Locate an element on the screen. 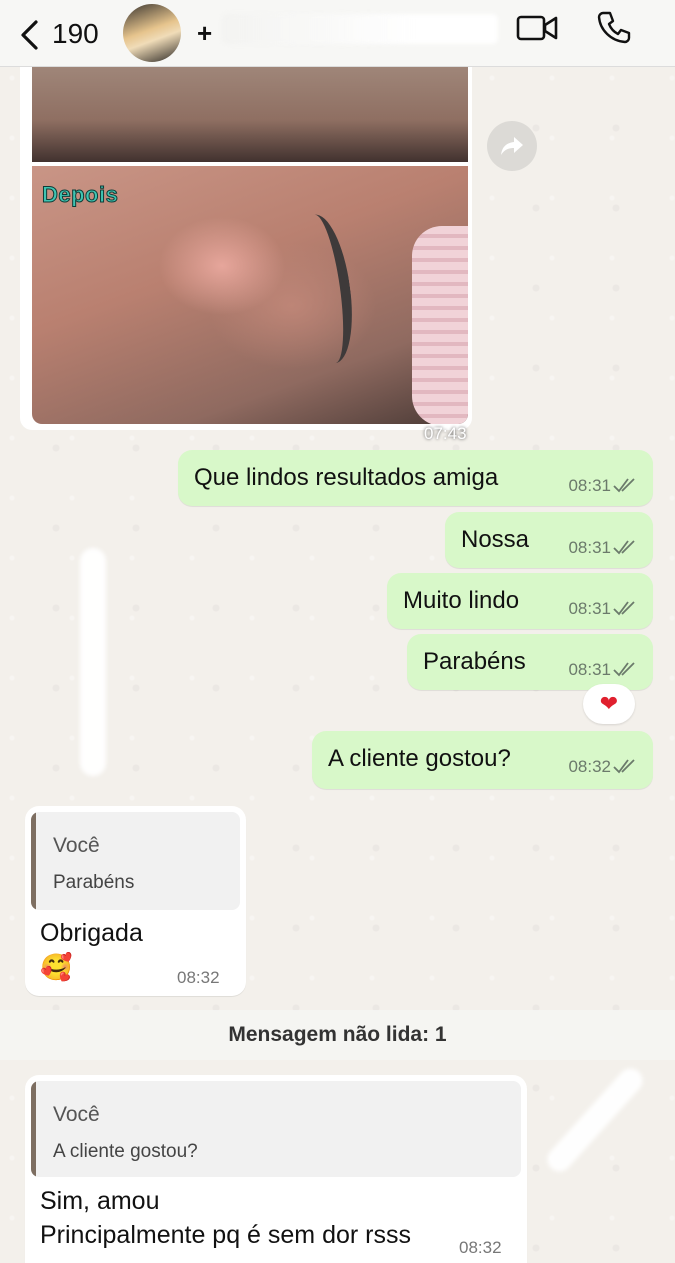  forward-arrow-icon is located at coordinates (512, 146).